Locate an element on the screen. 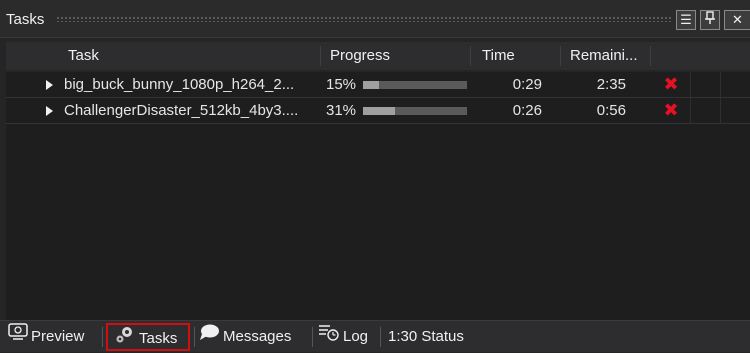 The width and height of the screenshot is (750, 353). tab-label: 1:30 Status is located at coordinates (426, 336).